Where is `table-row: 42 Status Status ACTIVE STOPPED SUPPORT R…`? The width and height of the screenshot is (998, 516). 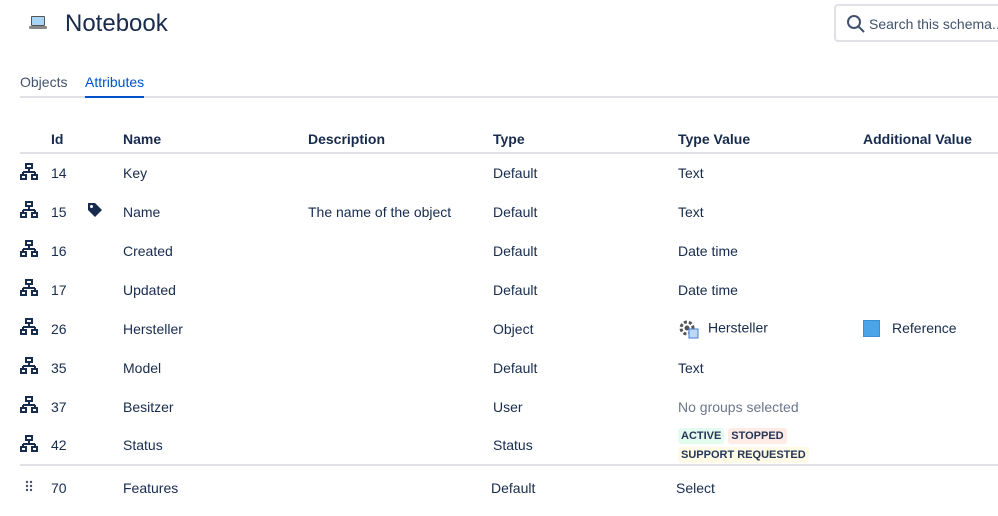 table-row: 42 Status Status ACTIVE STOPPED SUPPORT R… is located at coordinates (509, 445).